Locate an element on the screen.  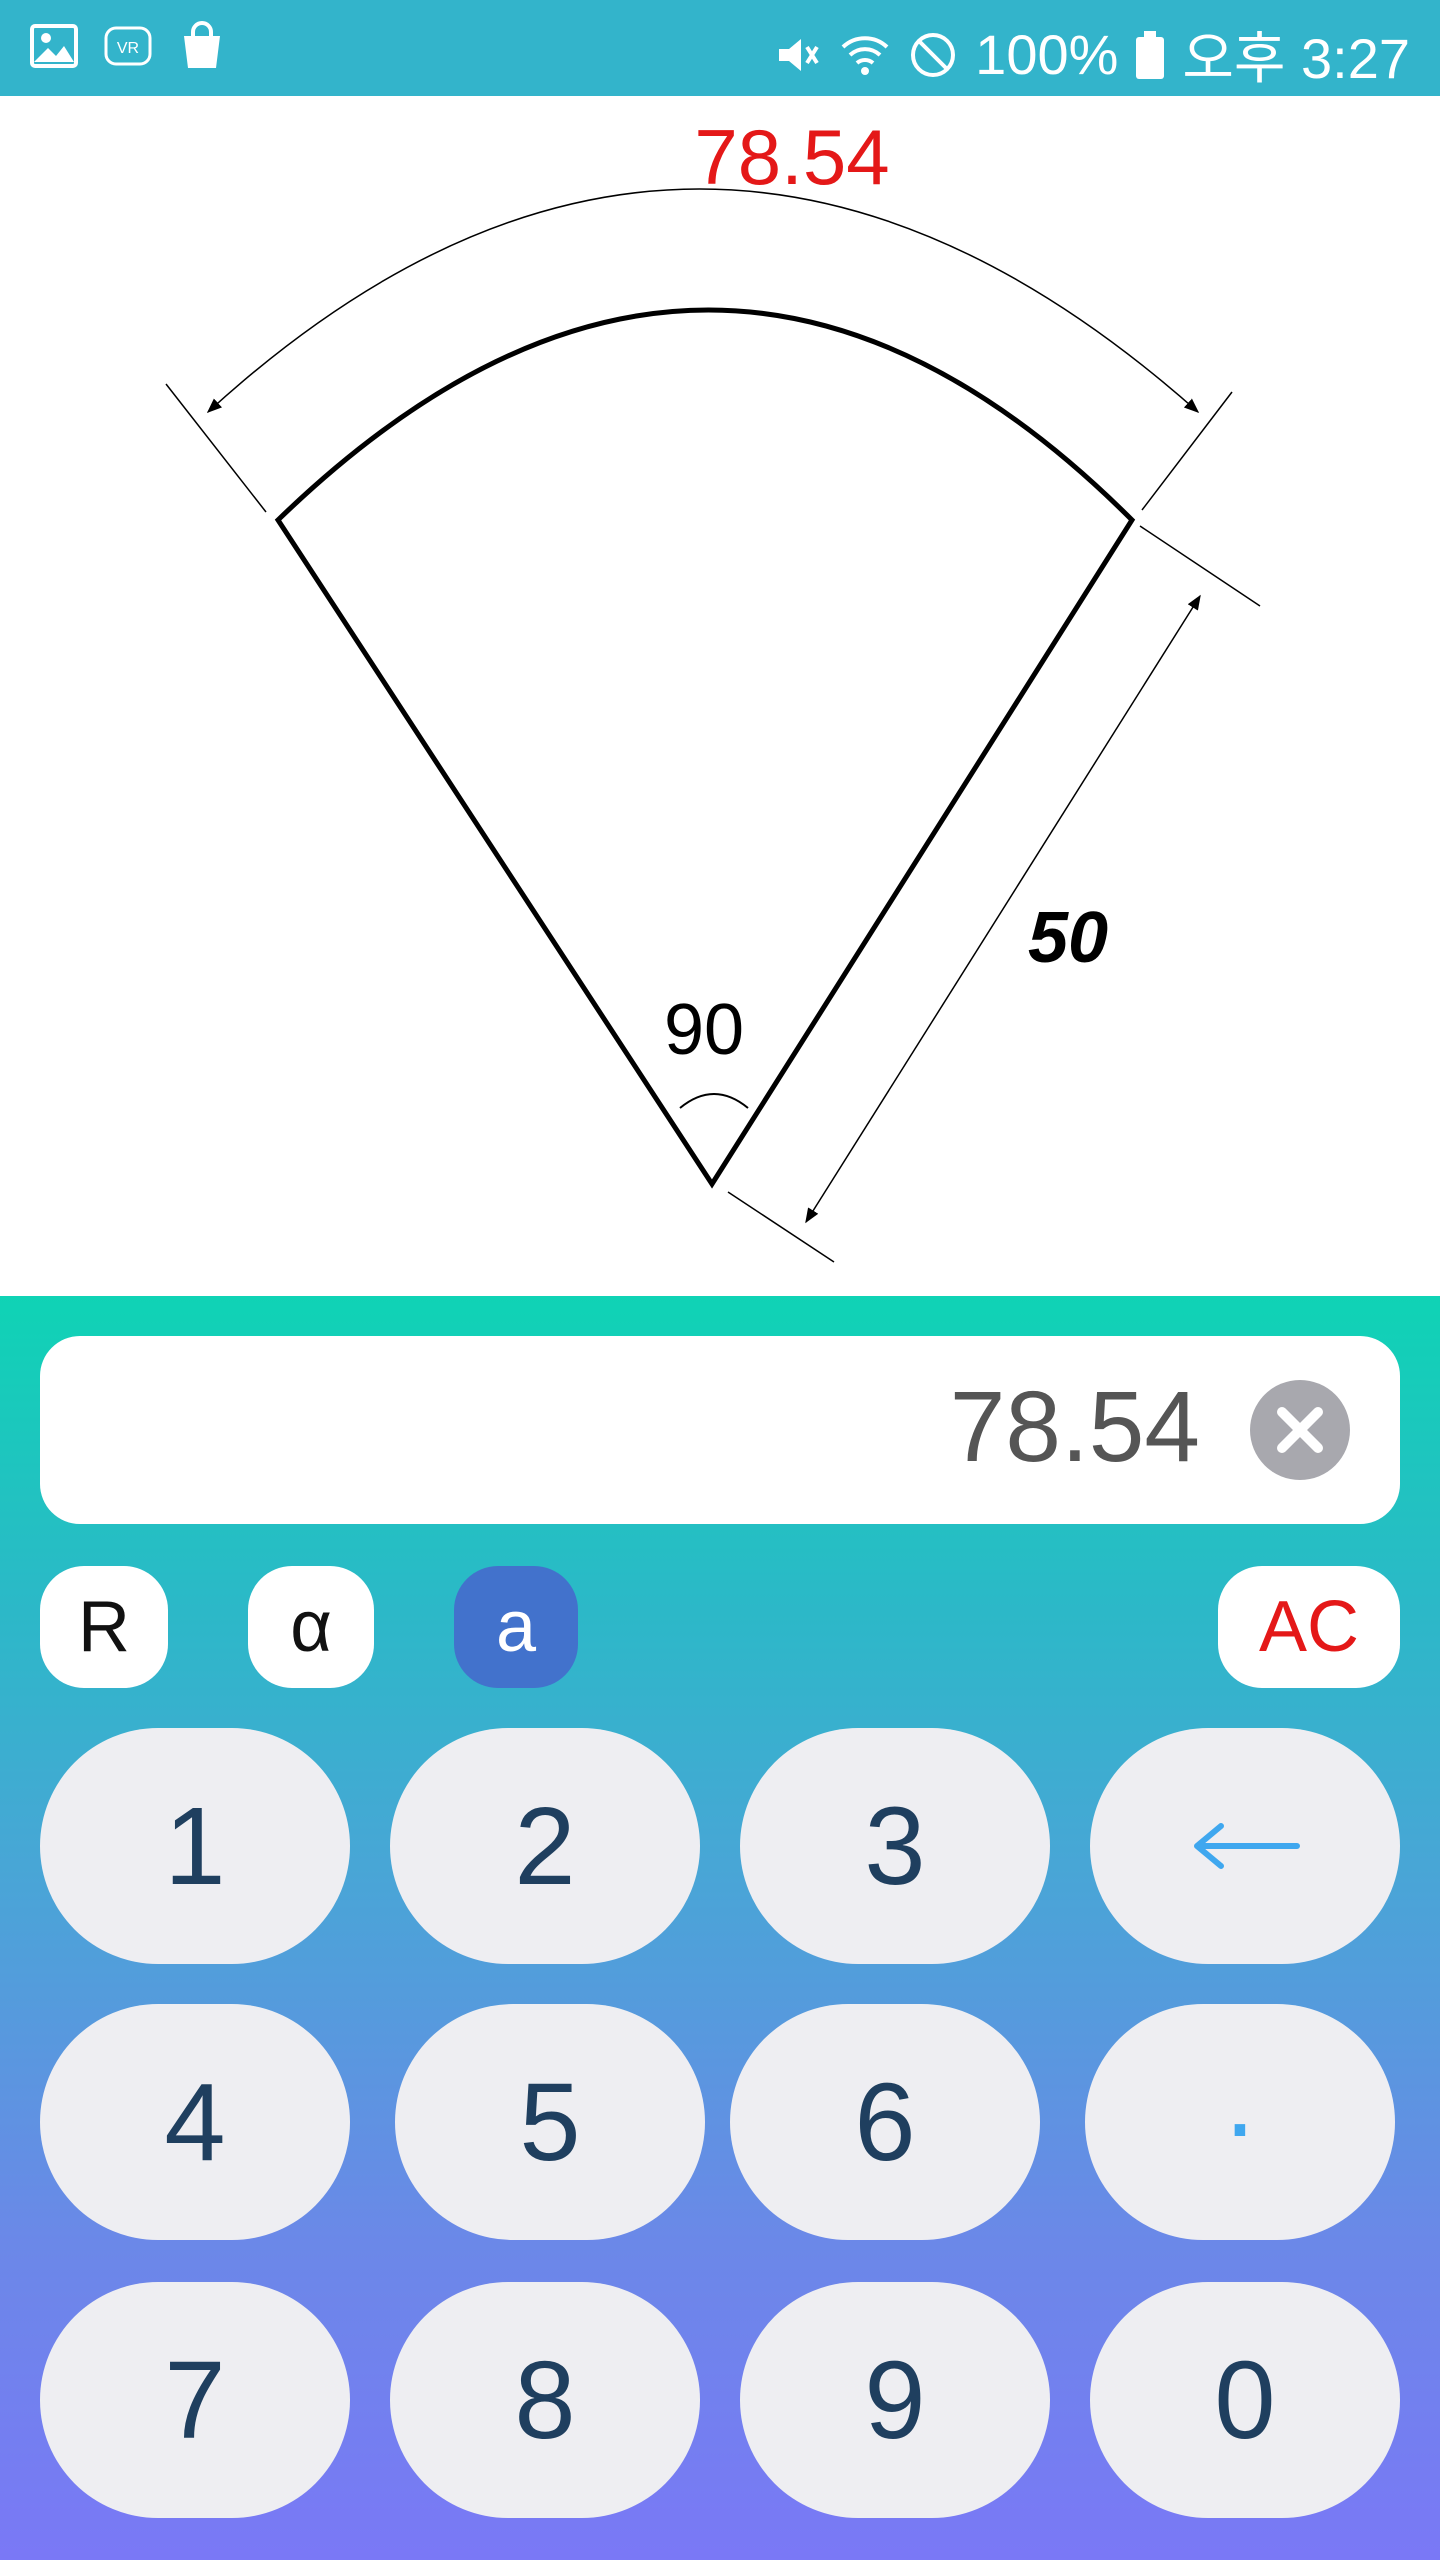
key-2: 2 is located at coordinates (545, 1846).